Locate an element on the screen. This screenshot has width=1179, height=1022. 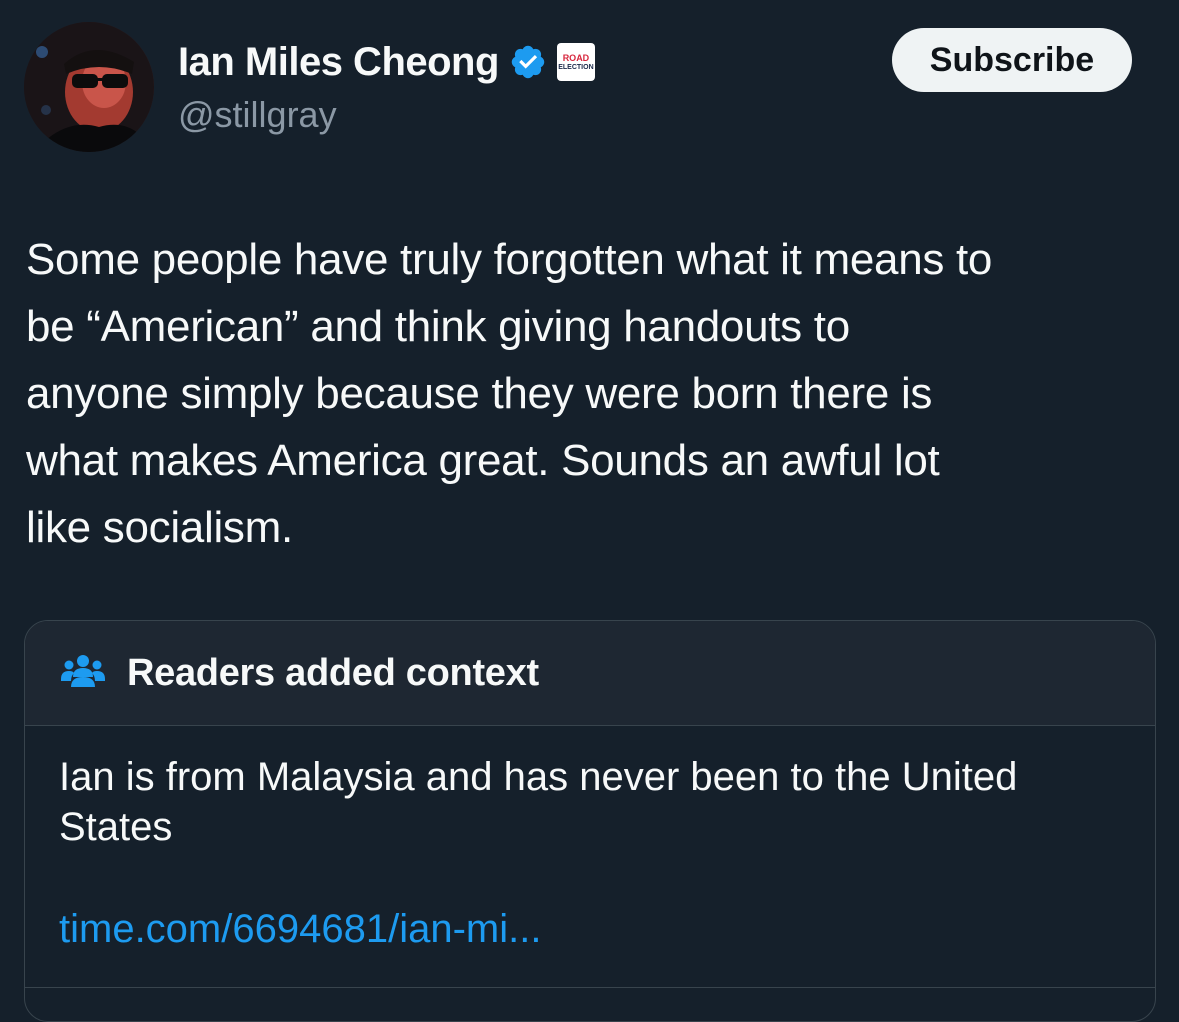
author-avatar is located at coordinates (89, 87).